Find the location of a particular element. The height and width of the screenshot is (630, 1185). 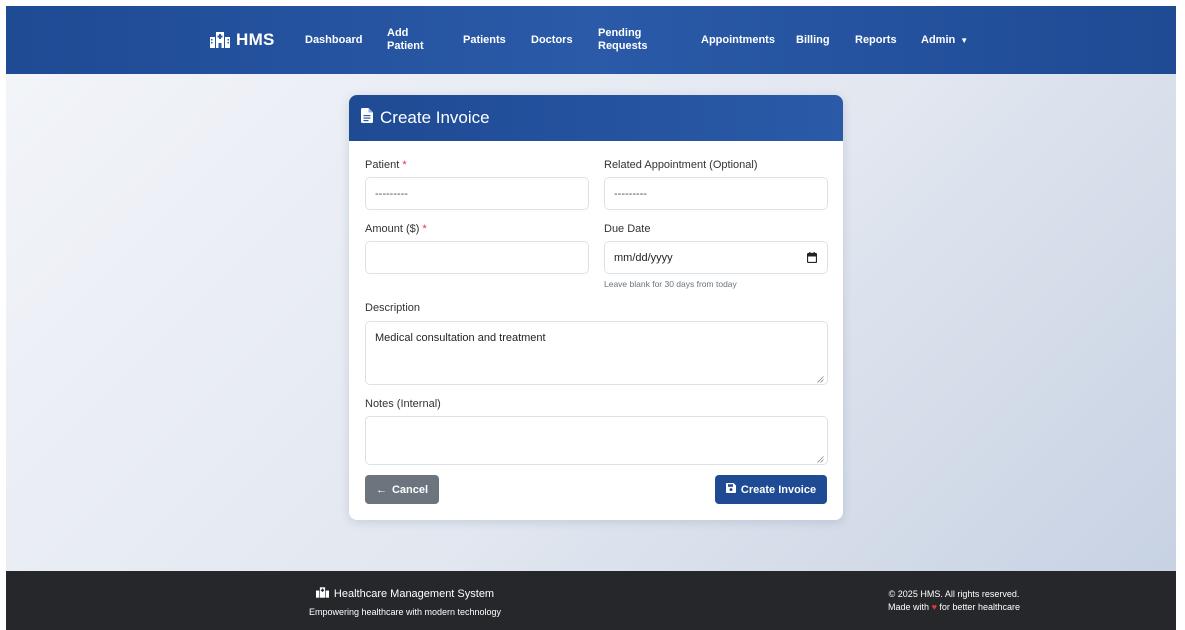

cancel-button: ← Cancel is located at coordinates (402, 489).